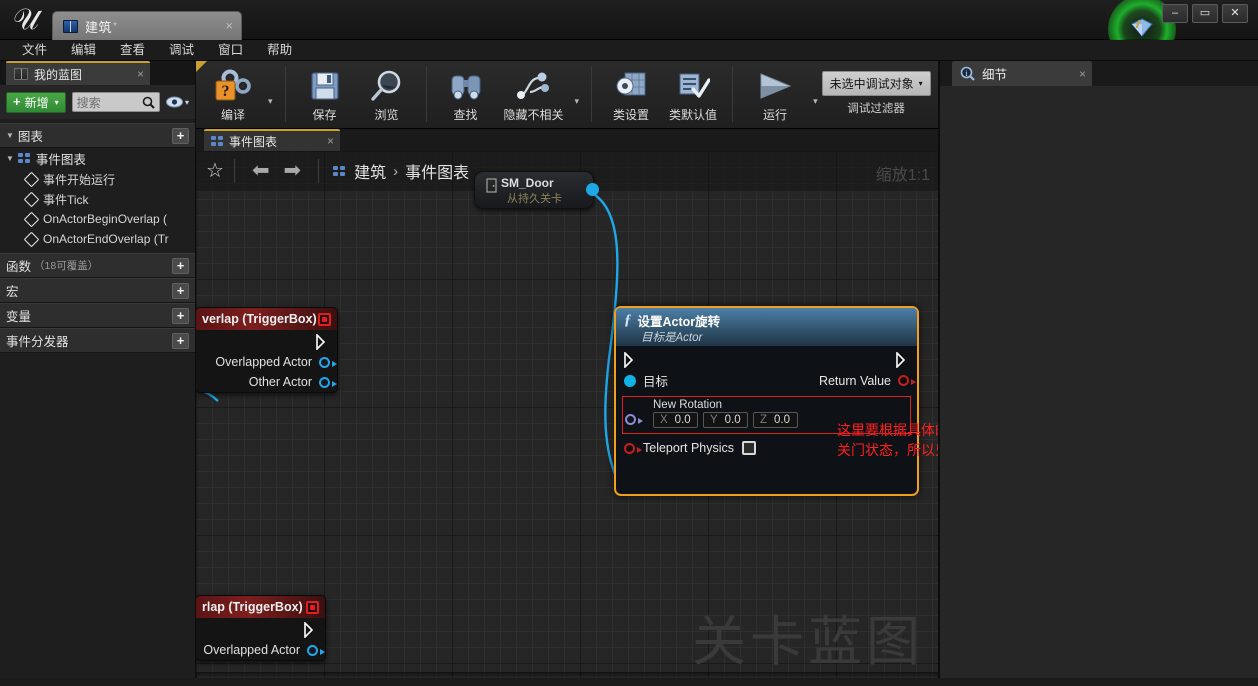 The height and width of the screenshot is (686, 1258). Describe the element at coordinates (534, 92) in the screenshot. I see `hide-unrelated-button: 隐藏不相关` at that location.